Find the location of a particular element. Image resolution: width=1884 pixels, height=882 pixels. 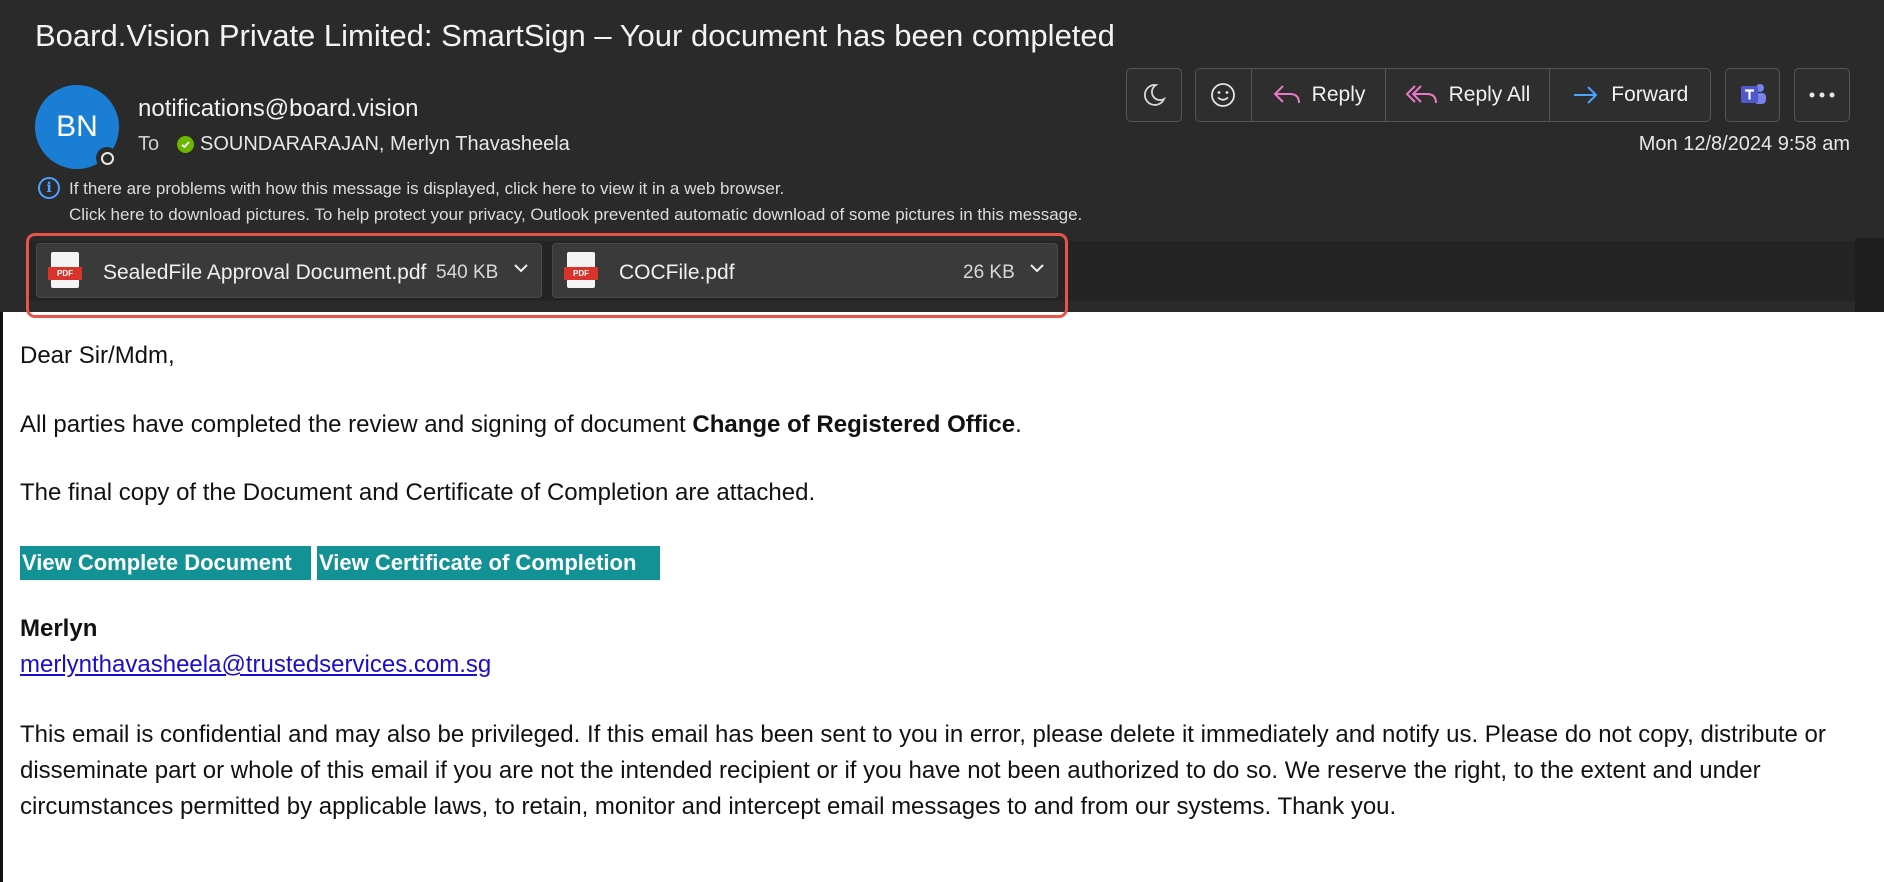

signature-name: Merlyn is located at coordinates (59, 628).